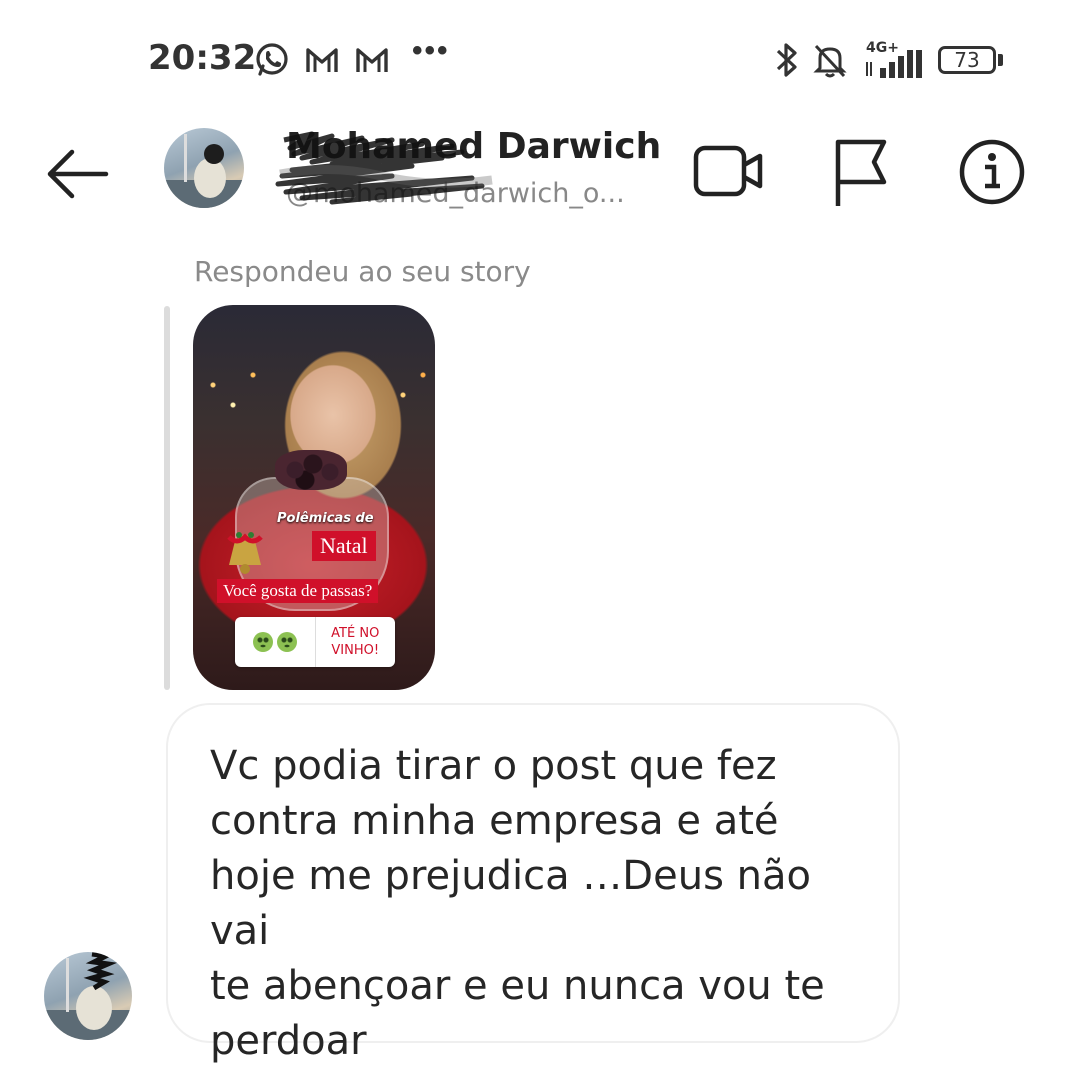 This screenshot has width=1080, height=1069. I want to click on christmas-bell-icon, so click(245, 553).